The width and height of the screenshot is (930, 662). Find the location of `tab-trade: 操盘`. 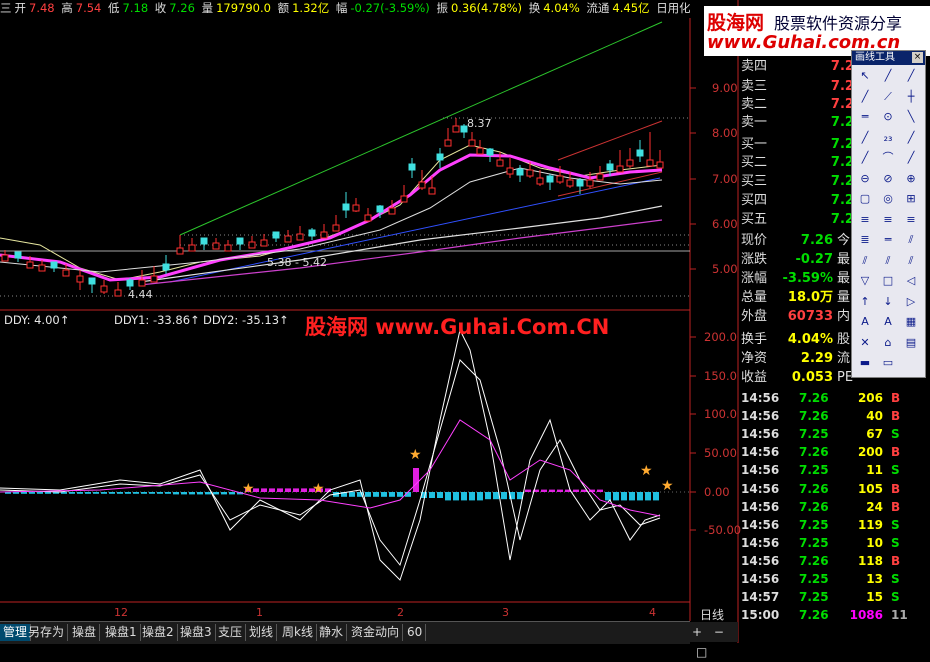

tab-trade: 操盘 is located at coordinates (85, 632).